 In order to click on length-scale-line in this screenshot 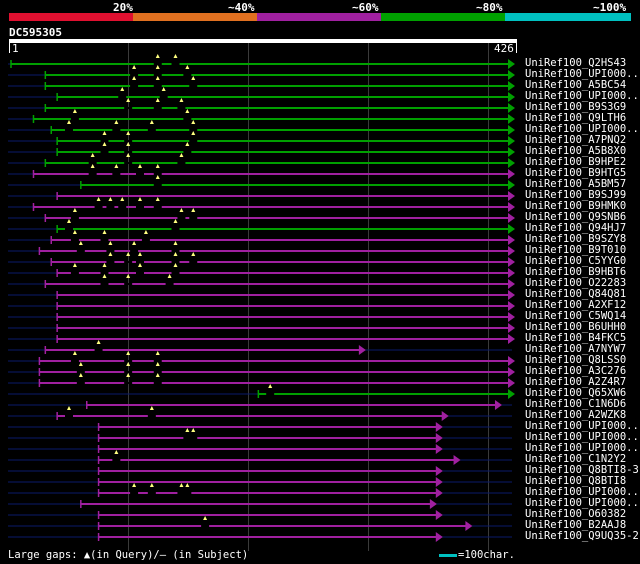, I will do `click(448, 555)`.